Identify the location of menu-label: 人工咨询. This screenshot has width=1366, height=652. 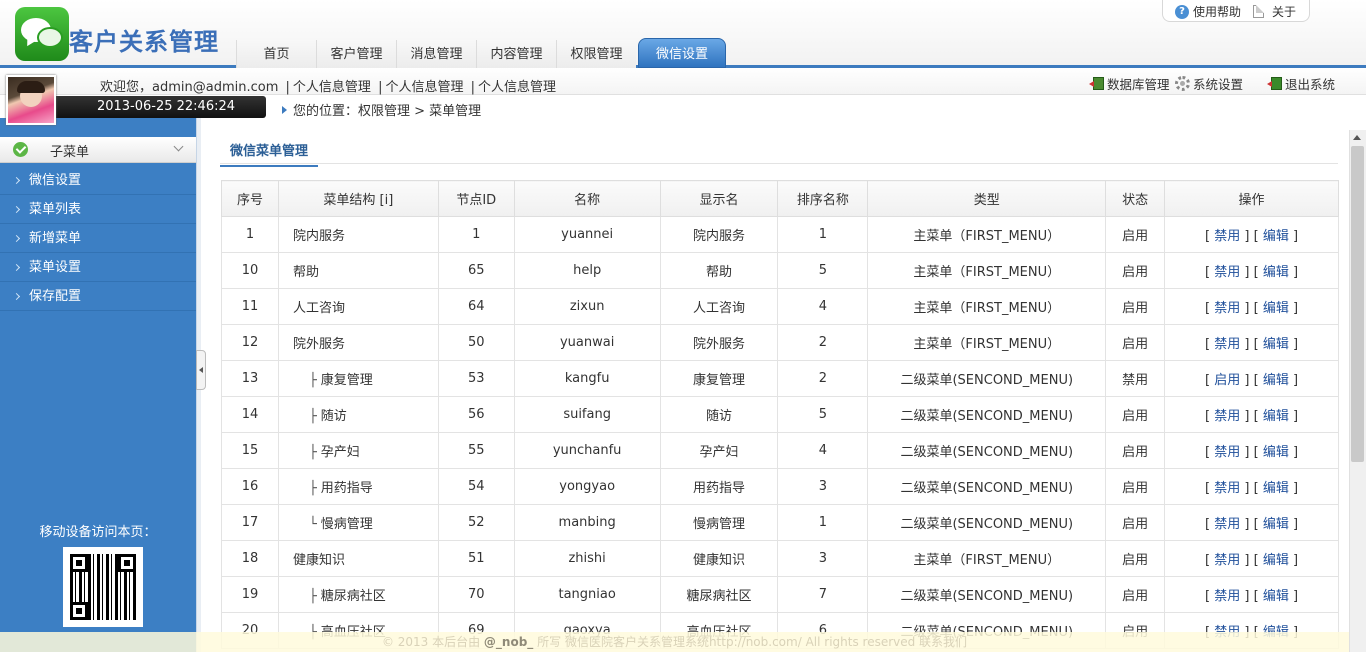
(318, 308).